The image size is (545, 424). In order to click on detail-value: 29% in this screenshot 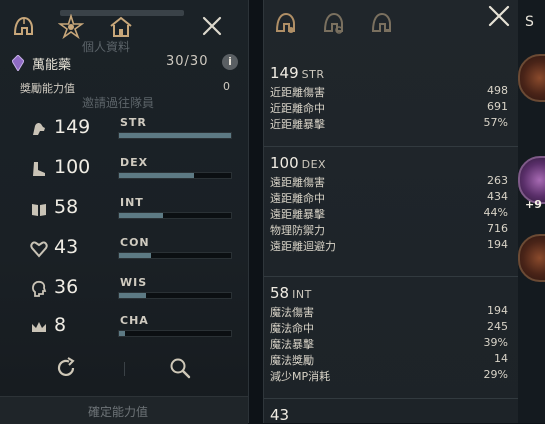, I will do `click(495, 374)`.